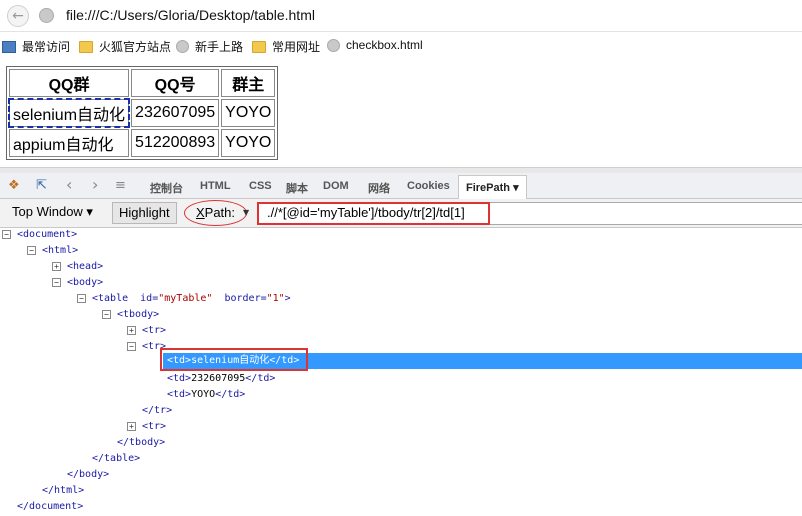 This screenshot has height=516, width=802. I want to click on bookmark-firefox-site: 火狐官方站点, so click(125, 46).